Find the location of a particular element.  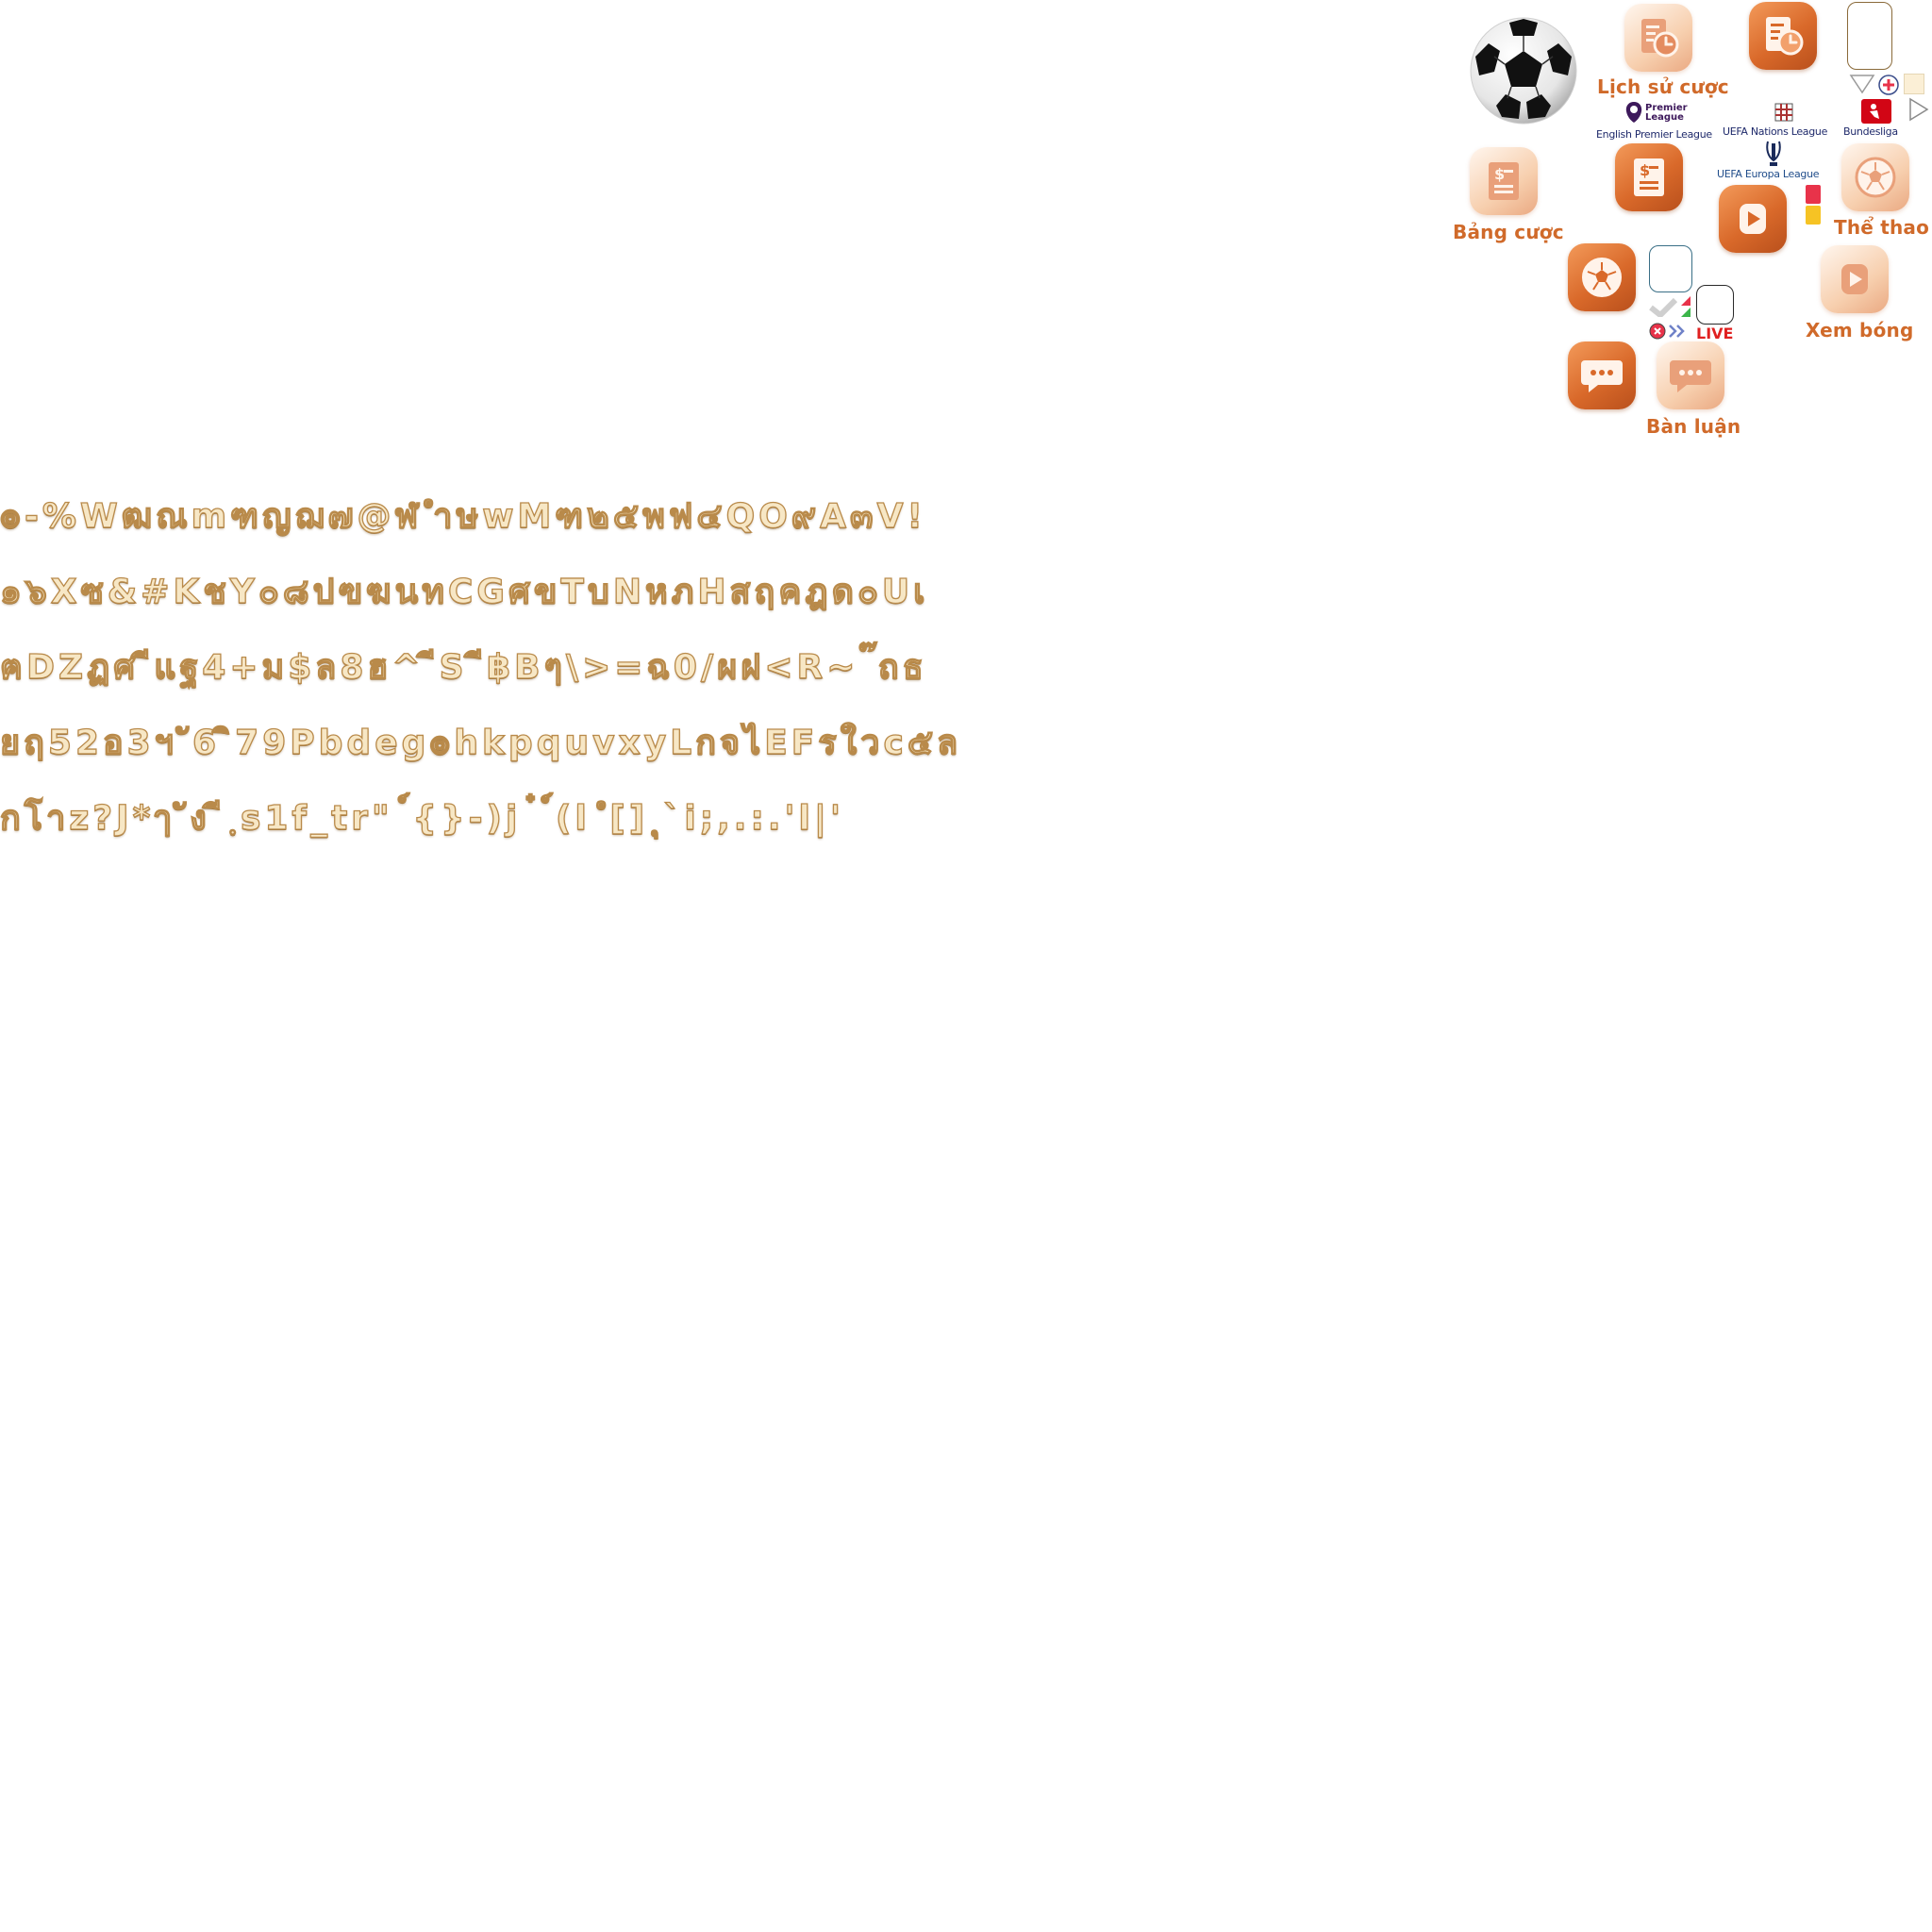

nations-league-logo-icon is located at coordinates (1784, 113).